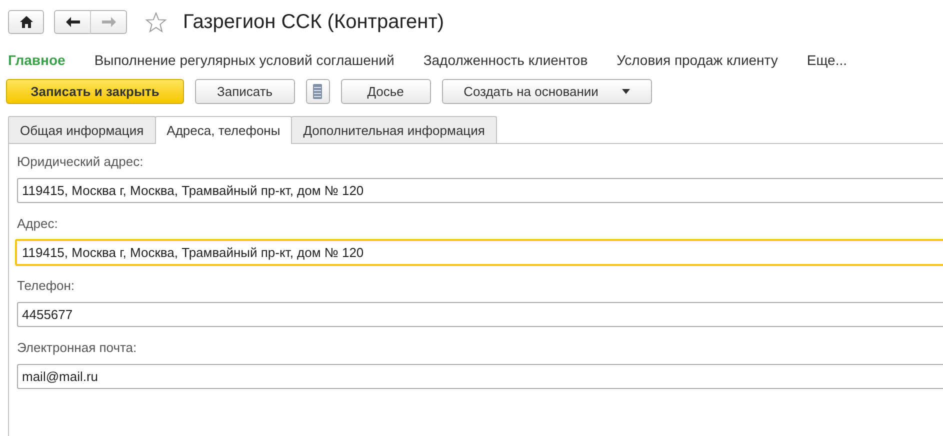 The image size is (943, 436). I want to click on toolbar-button: Записать, so click(245, 91).